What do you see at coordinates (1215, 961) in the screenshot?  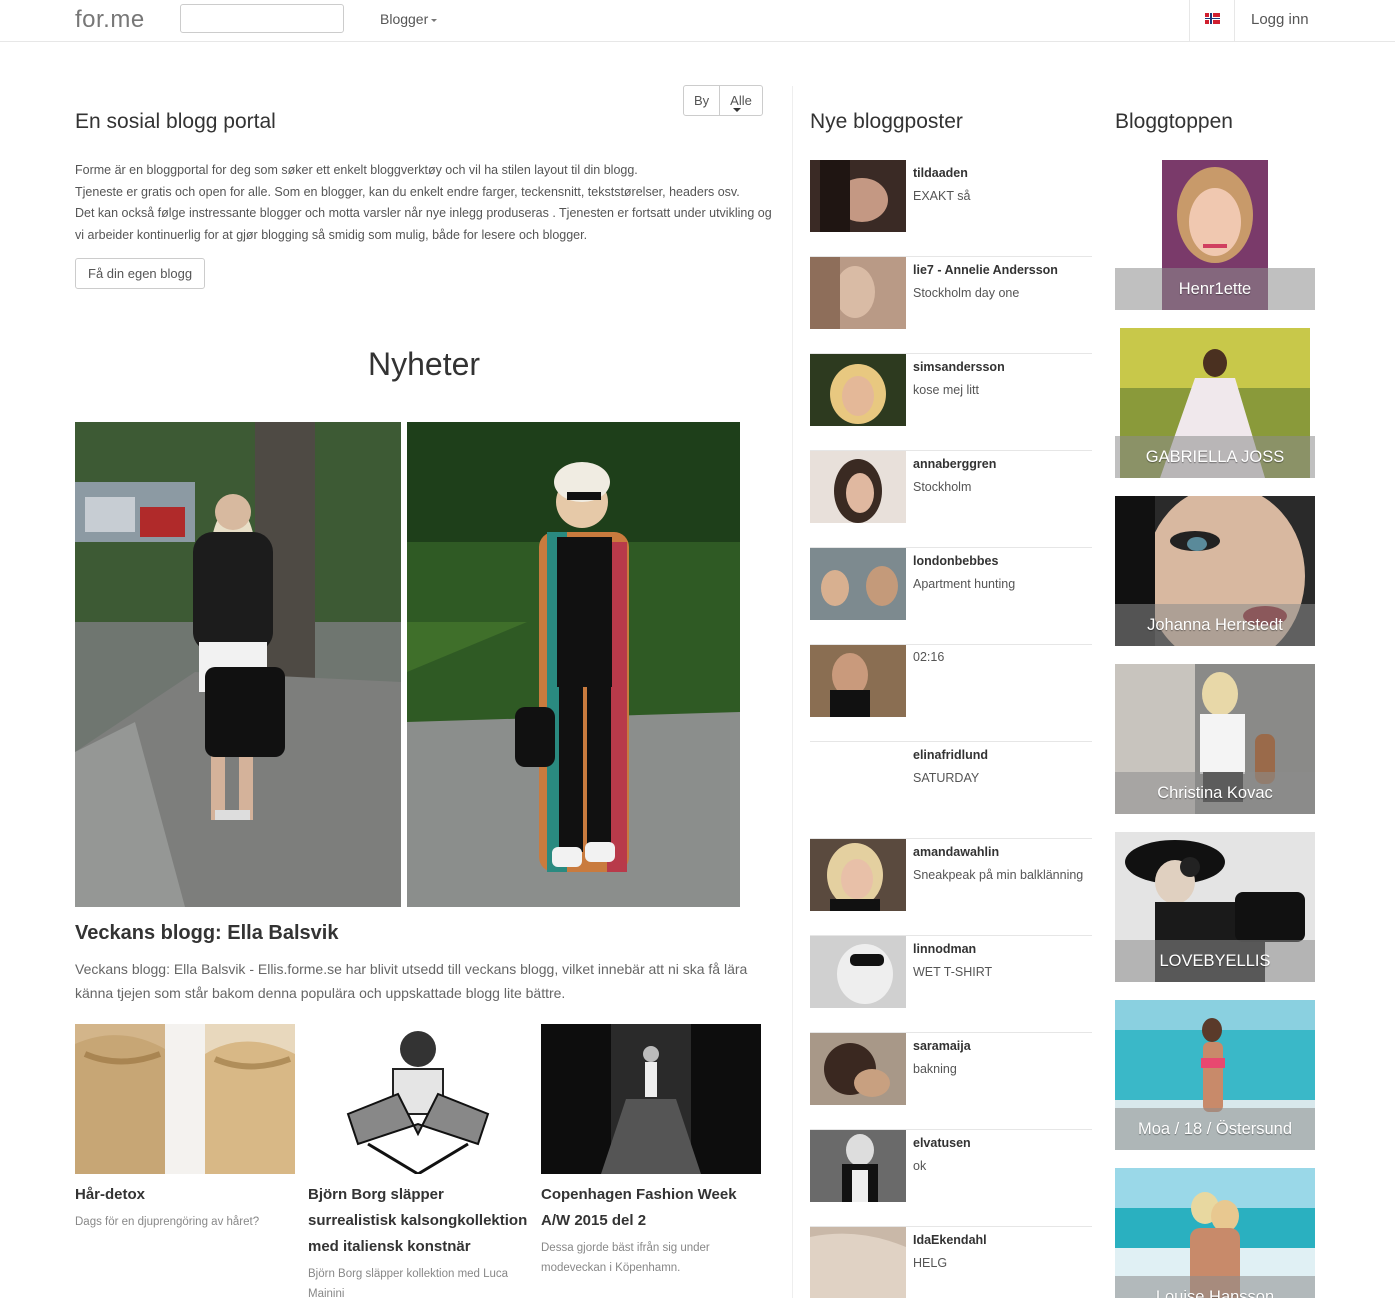 I see `top-blog-name: LOVEBYELLIS` at bounding box center [1215, 961].